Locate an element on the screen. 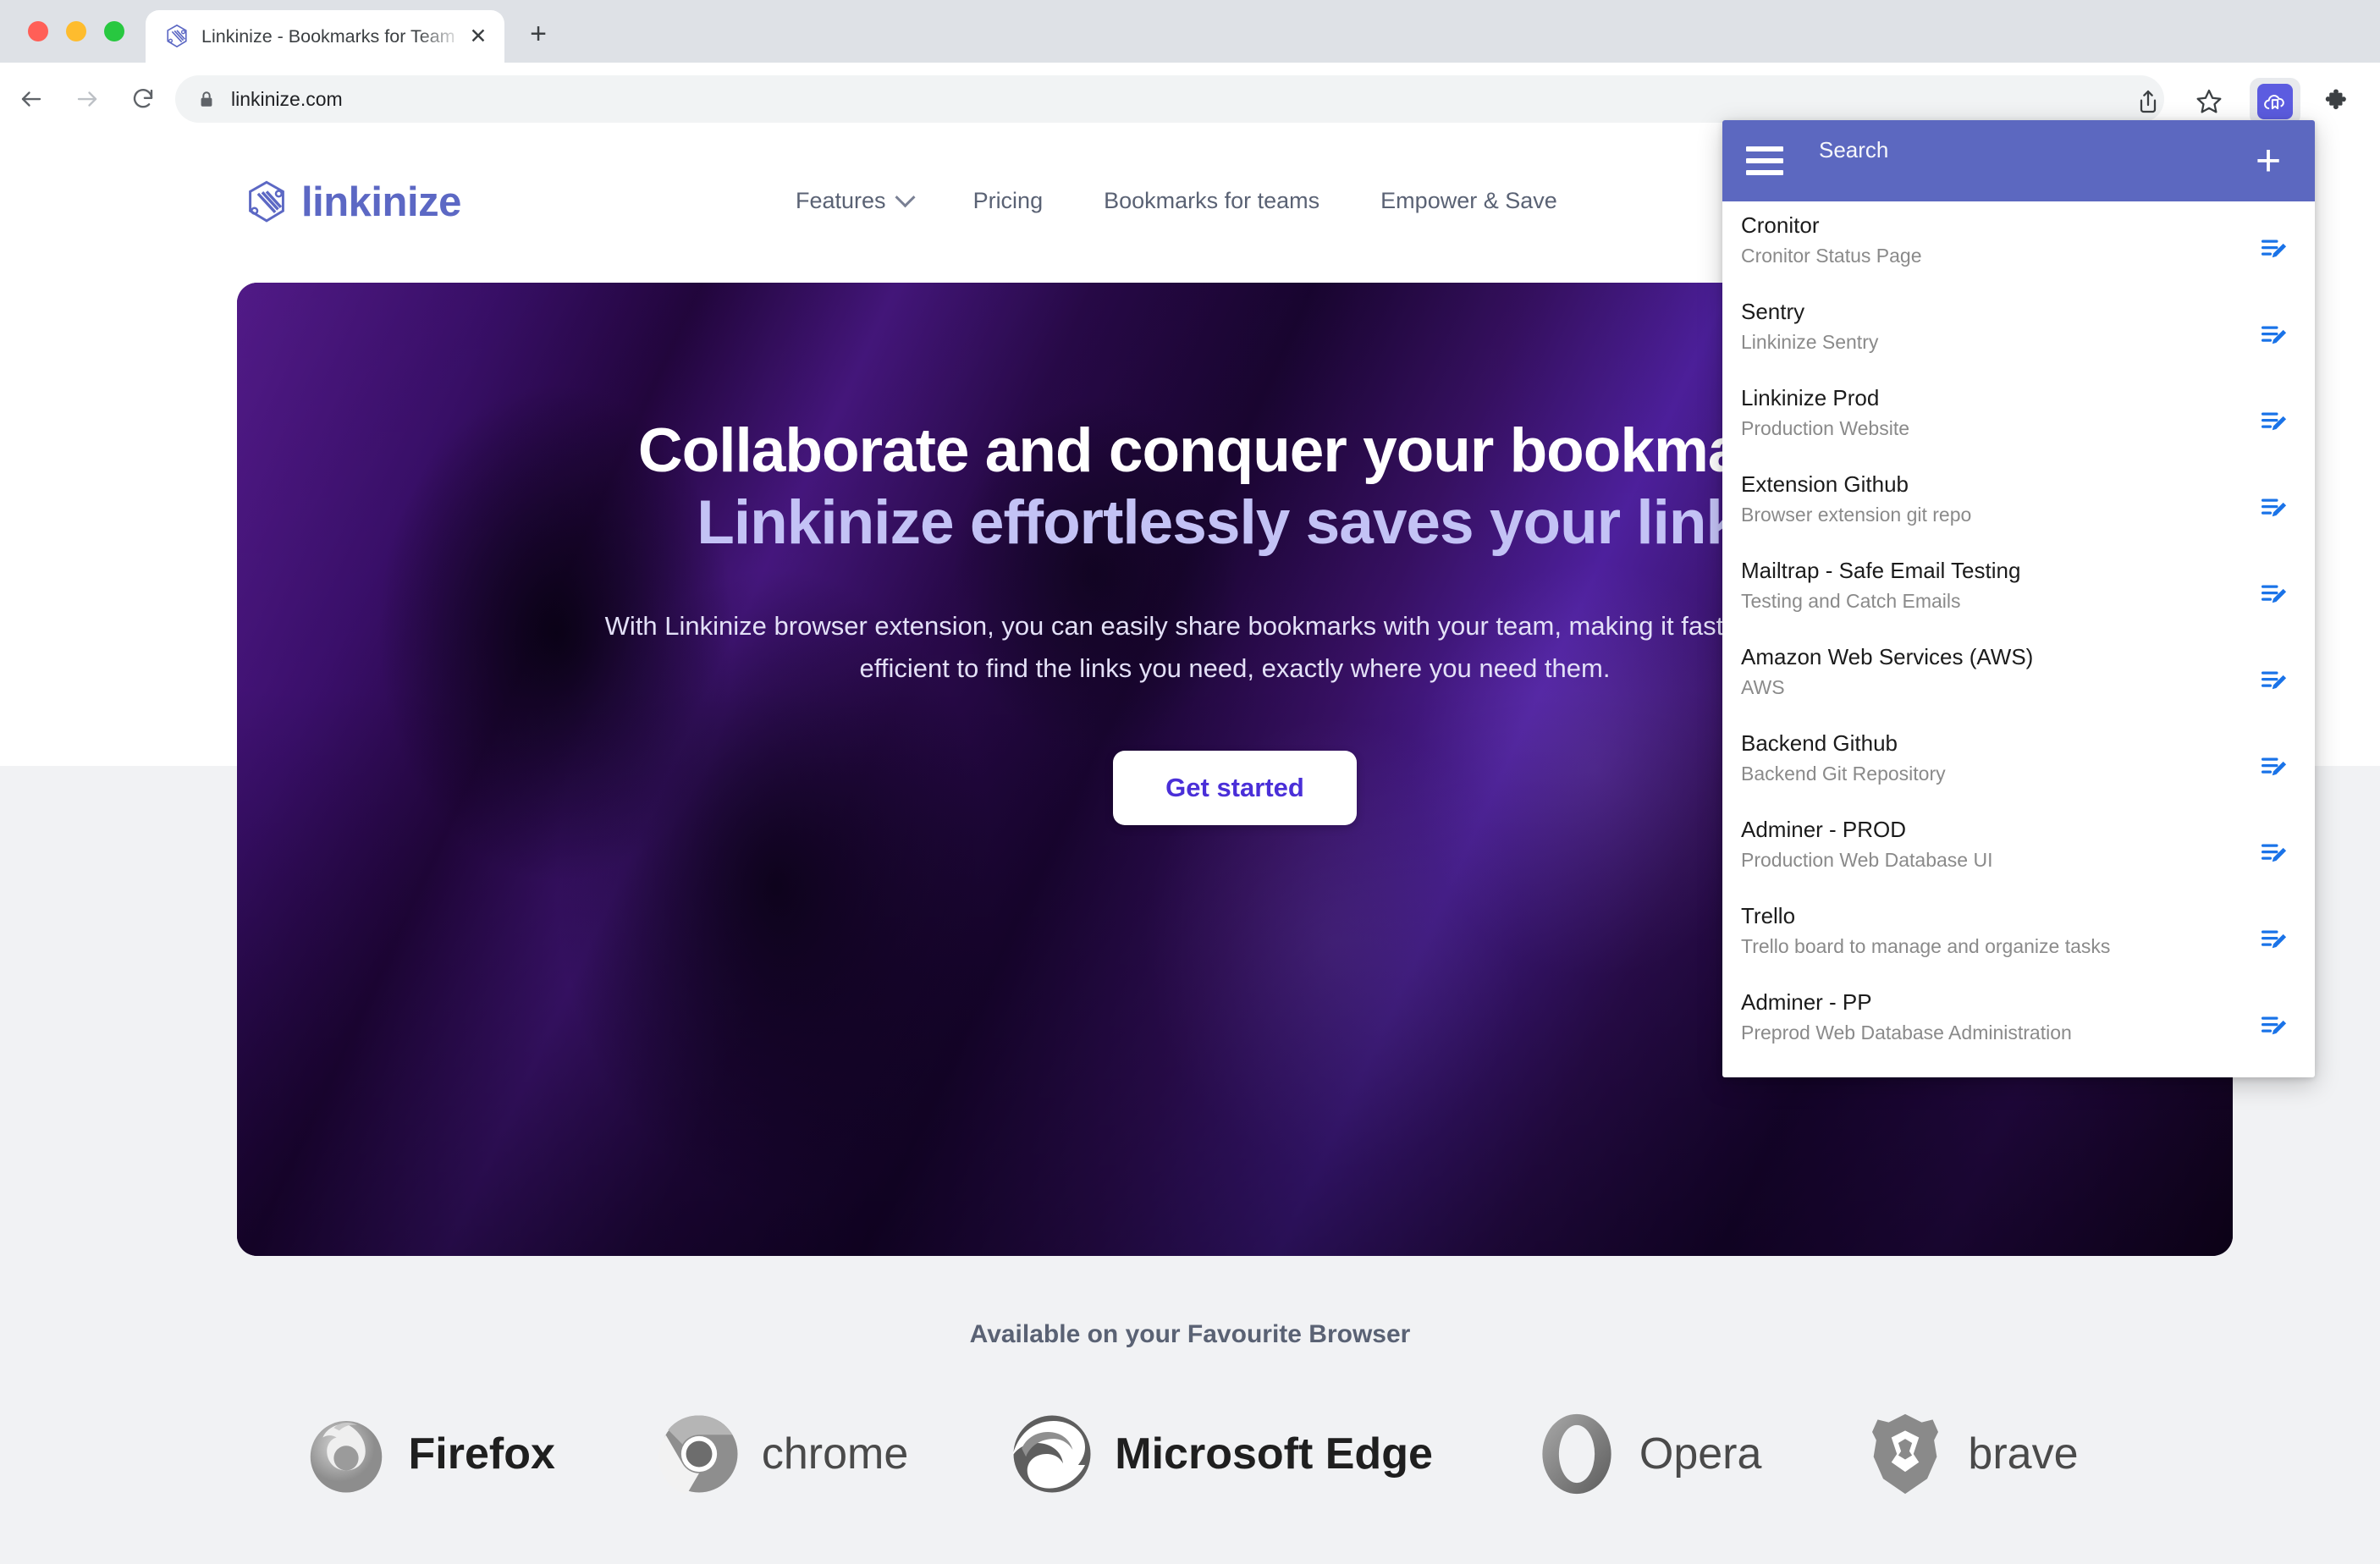 The width and height of the screenshot is (2380, 1564). list-item: Amazon Web Services (AWS) AWS is located at coordinates (2018, 676).